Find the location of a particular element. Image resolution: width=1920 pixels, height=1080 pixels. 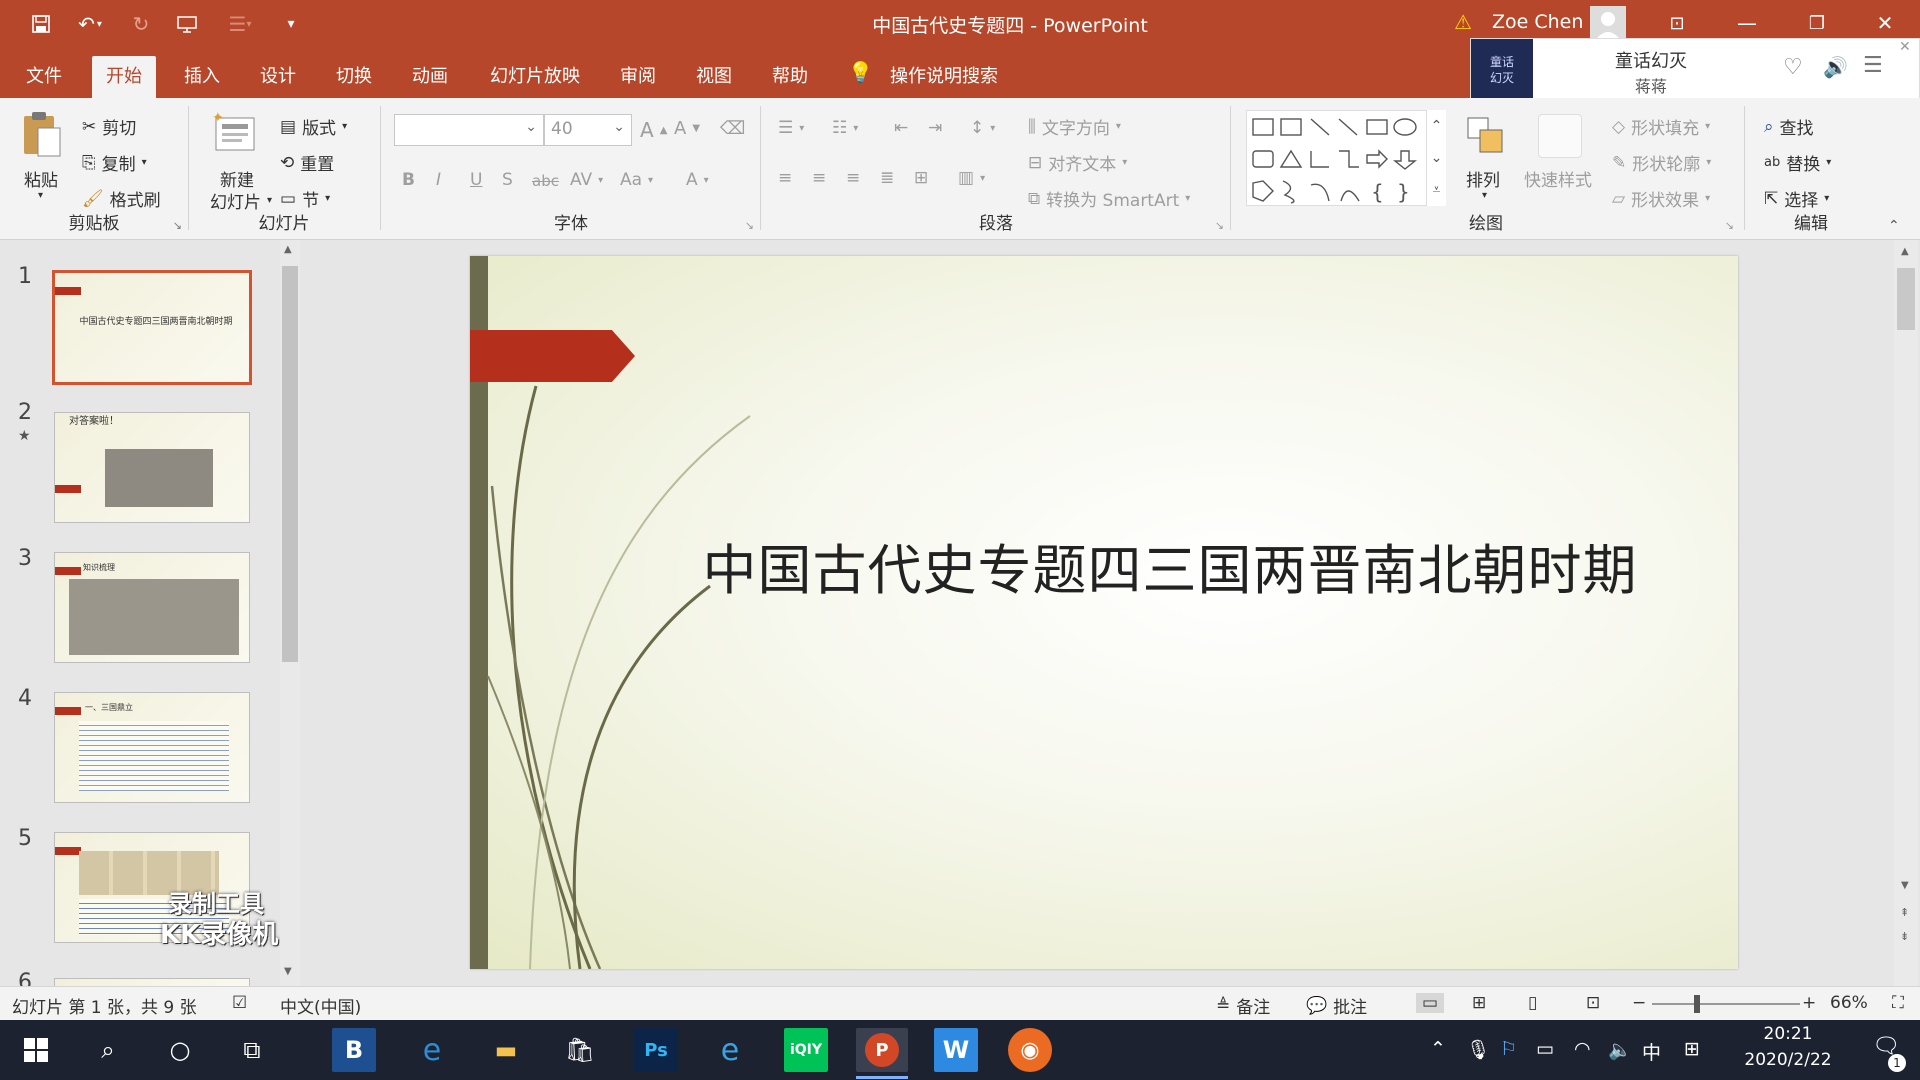

tab-animations: 动画 is located at coordinates (430, 77).